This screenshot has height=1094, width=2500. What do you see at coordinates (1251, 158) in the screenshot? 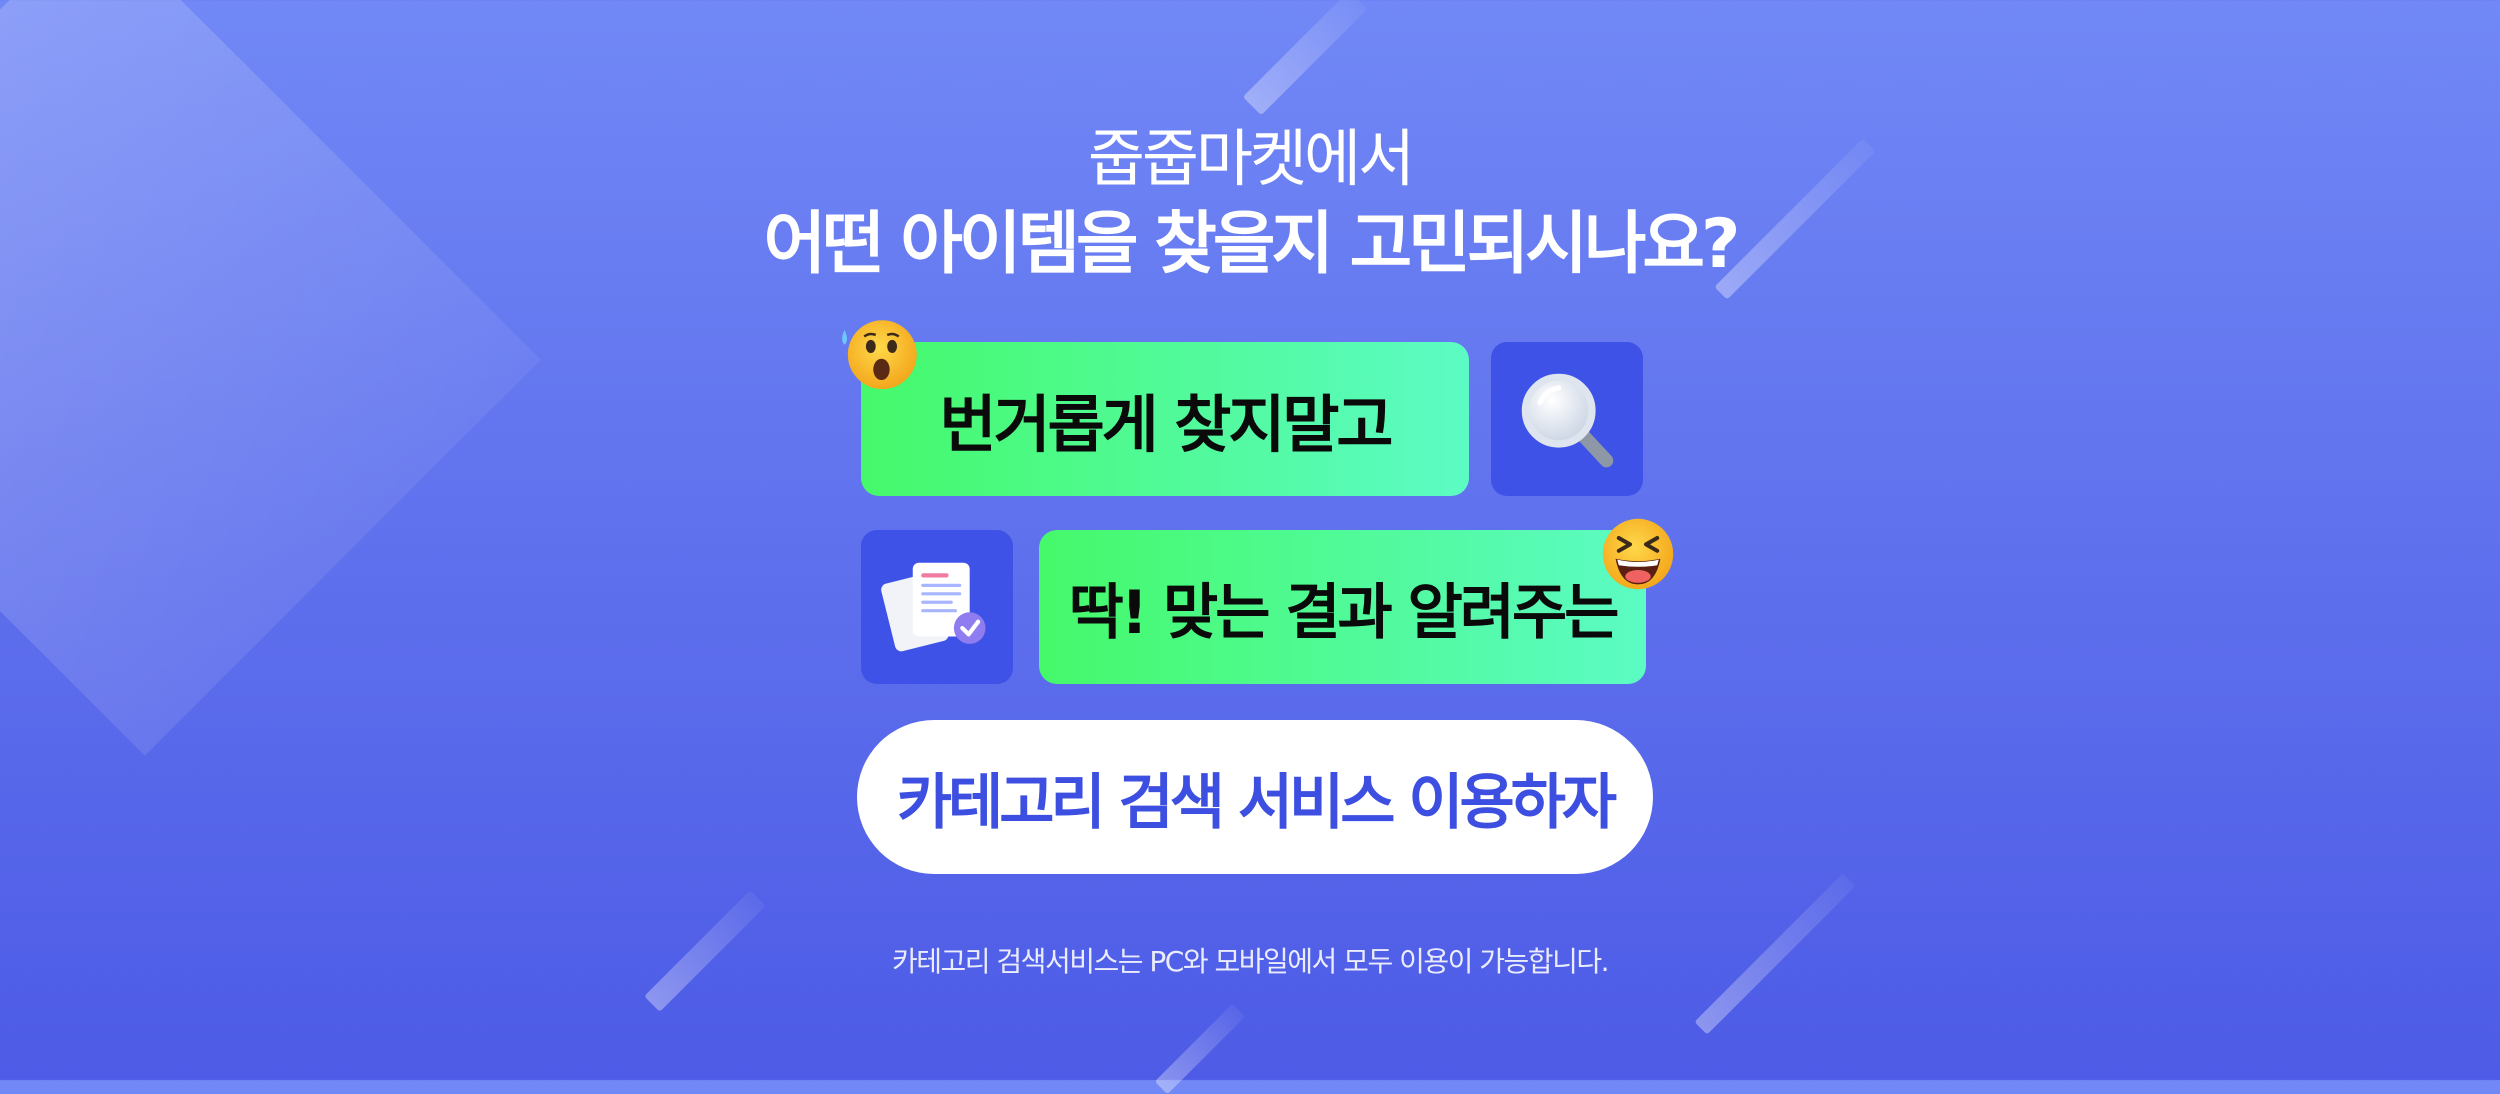
I see `heading-subtitle: 줍줍마켓에서` at bounding box center [1251, 158].